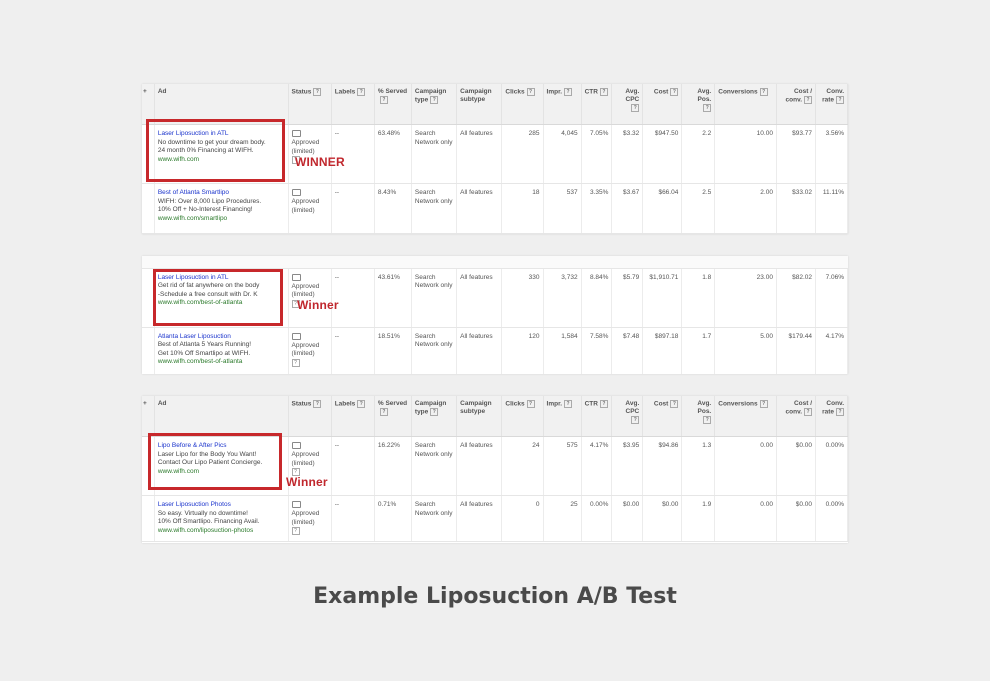  I want to click on served-cell: 16.22%, so click(393, 466).